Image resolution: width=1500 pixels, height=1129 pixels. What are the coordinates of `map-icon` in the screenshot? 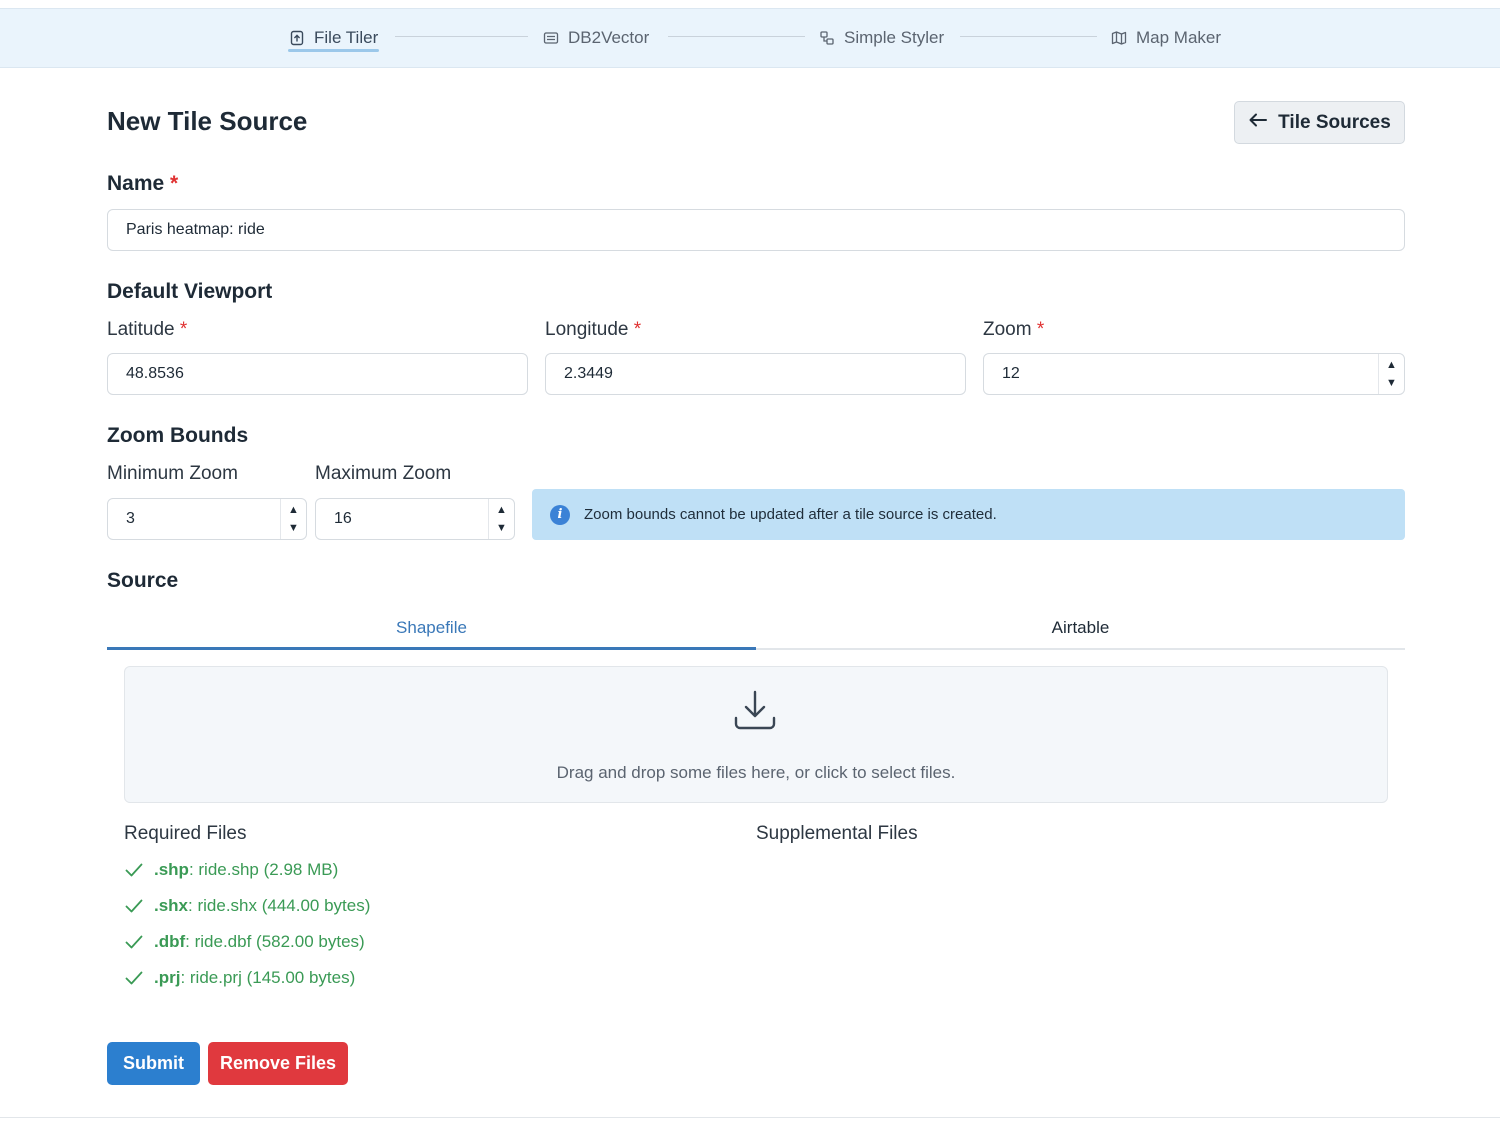 It's located at (1119, 38).